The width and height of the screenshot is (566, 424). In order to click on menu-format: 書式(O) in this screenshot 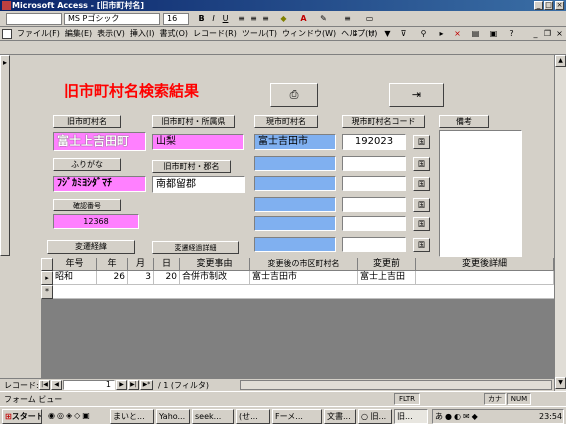, I will do `click(173, 33)`.